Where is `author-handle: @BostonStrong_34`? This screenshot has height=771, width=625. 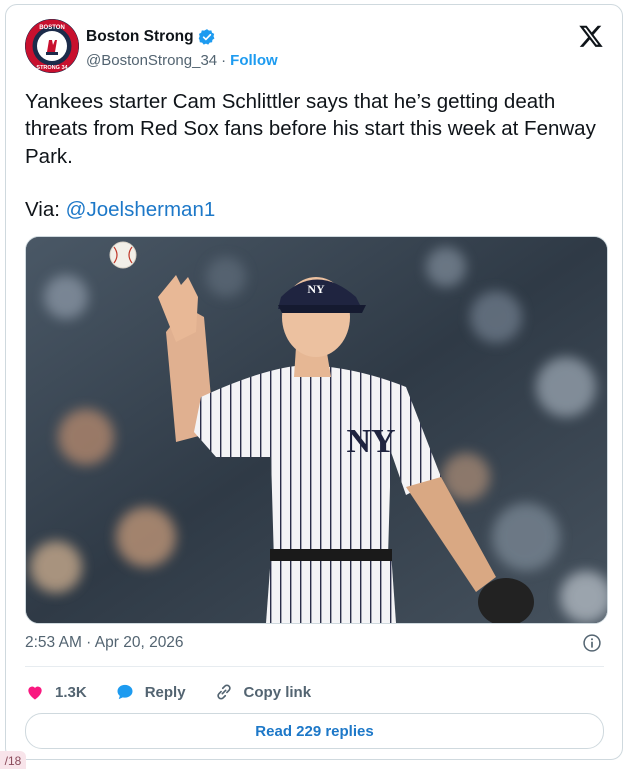 author-handle: @BostonStrong_34 is located at coordinates (151, 60).